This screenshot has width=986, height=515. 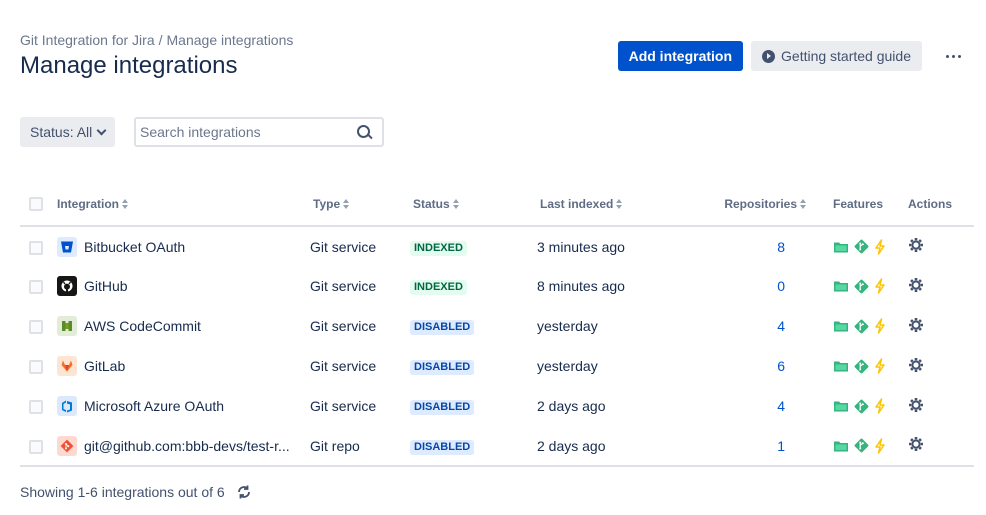 What do you see at coordinates (364, 132) in the screenshot?
I see `search-icon` at bounding box center [364, 132].